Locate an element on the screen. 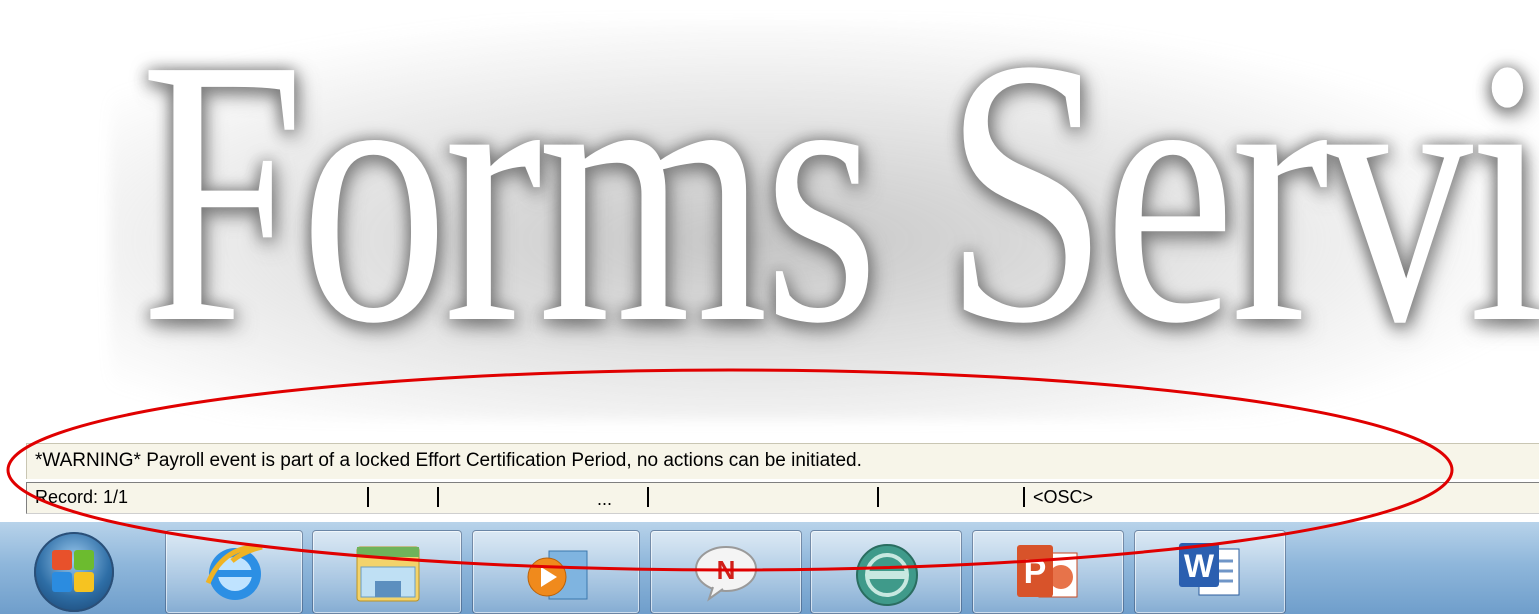 The width and height of the screenshot is (1539, 614). taskbar-internet-explorer is located at coordinates (234, 572).